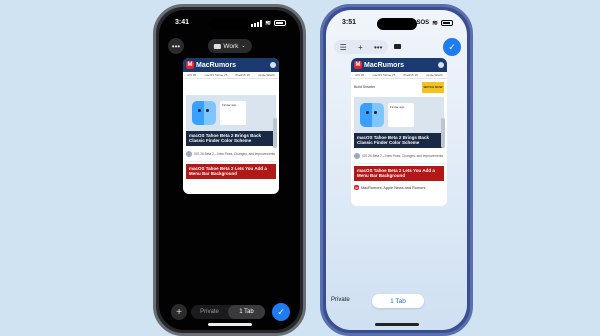 The height and width of the screenshot is (336, 600). Describe the element at coordinates (423, 23) in the screenshot. I see `sos-label: SOS` at that location.